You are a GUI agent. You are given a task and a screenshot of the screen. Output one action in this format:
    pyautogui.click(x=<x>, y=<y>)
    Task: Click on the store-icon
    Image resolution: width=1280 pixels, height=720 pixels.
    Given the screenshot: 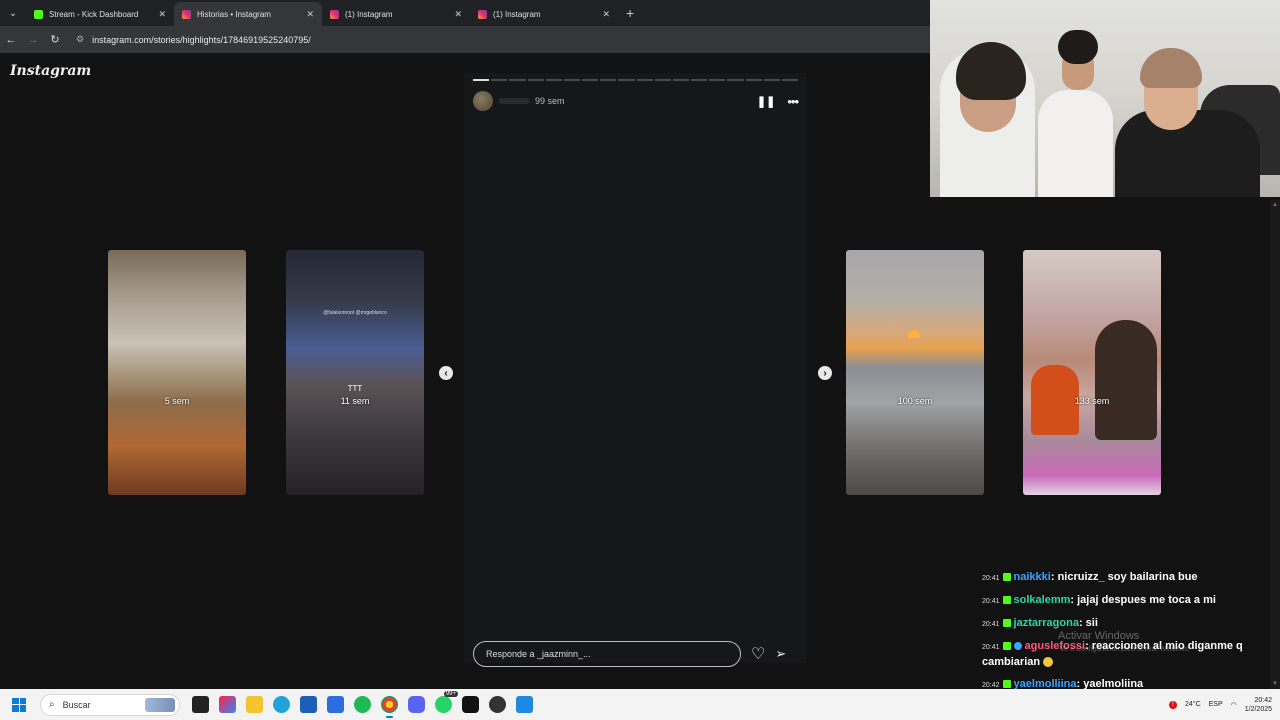 What is the action you would take?
    pyautogui.click(x=308, y=704)
    